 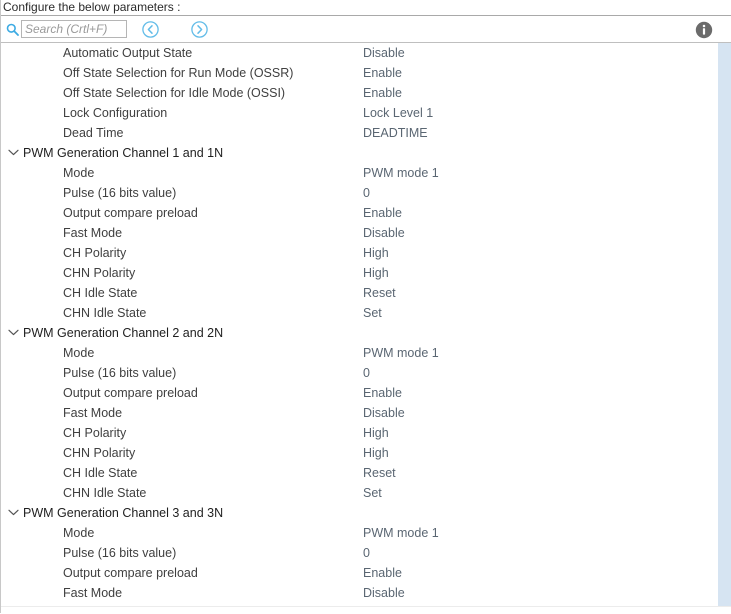 What do you see at coordinates (178, 73) in the screenshot?
I see `parameter-label: Off State Selection for Run Mode (OSSR)` at bounding box center [178, 73].